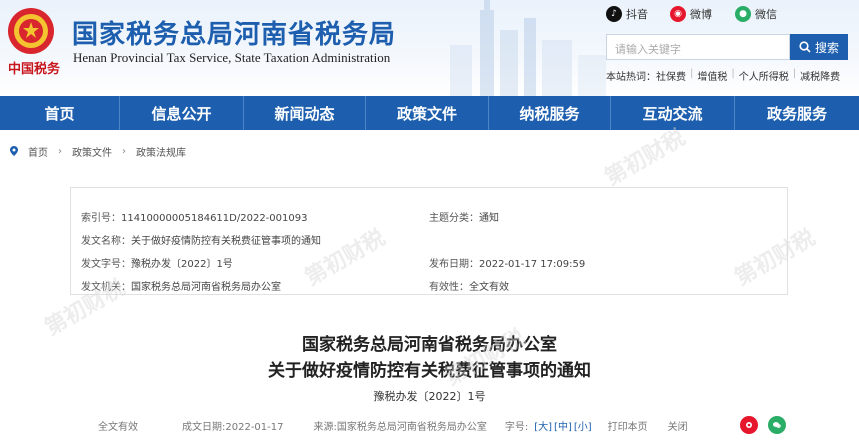 The image size is (859, 444). Describe the element at coordinates (743, 14) in the screenshot. I see `wechat-icon: ●` at that location.